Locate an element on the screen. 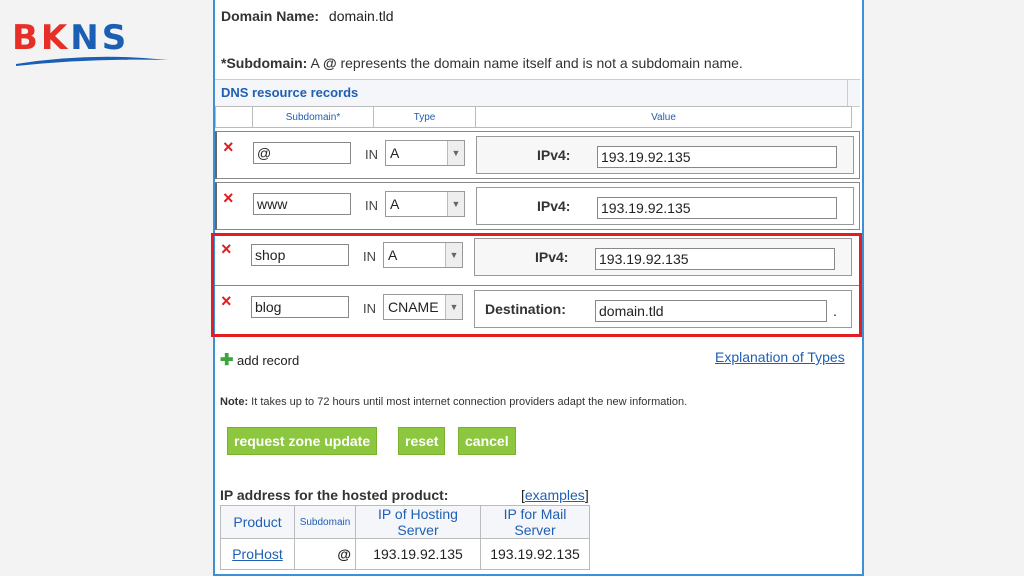 This screenshot has height=576, width=1024. subdomain-note-bold: *Subdomain: is located at coordinates (264, 63).